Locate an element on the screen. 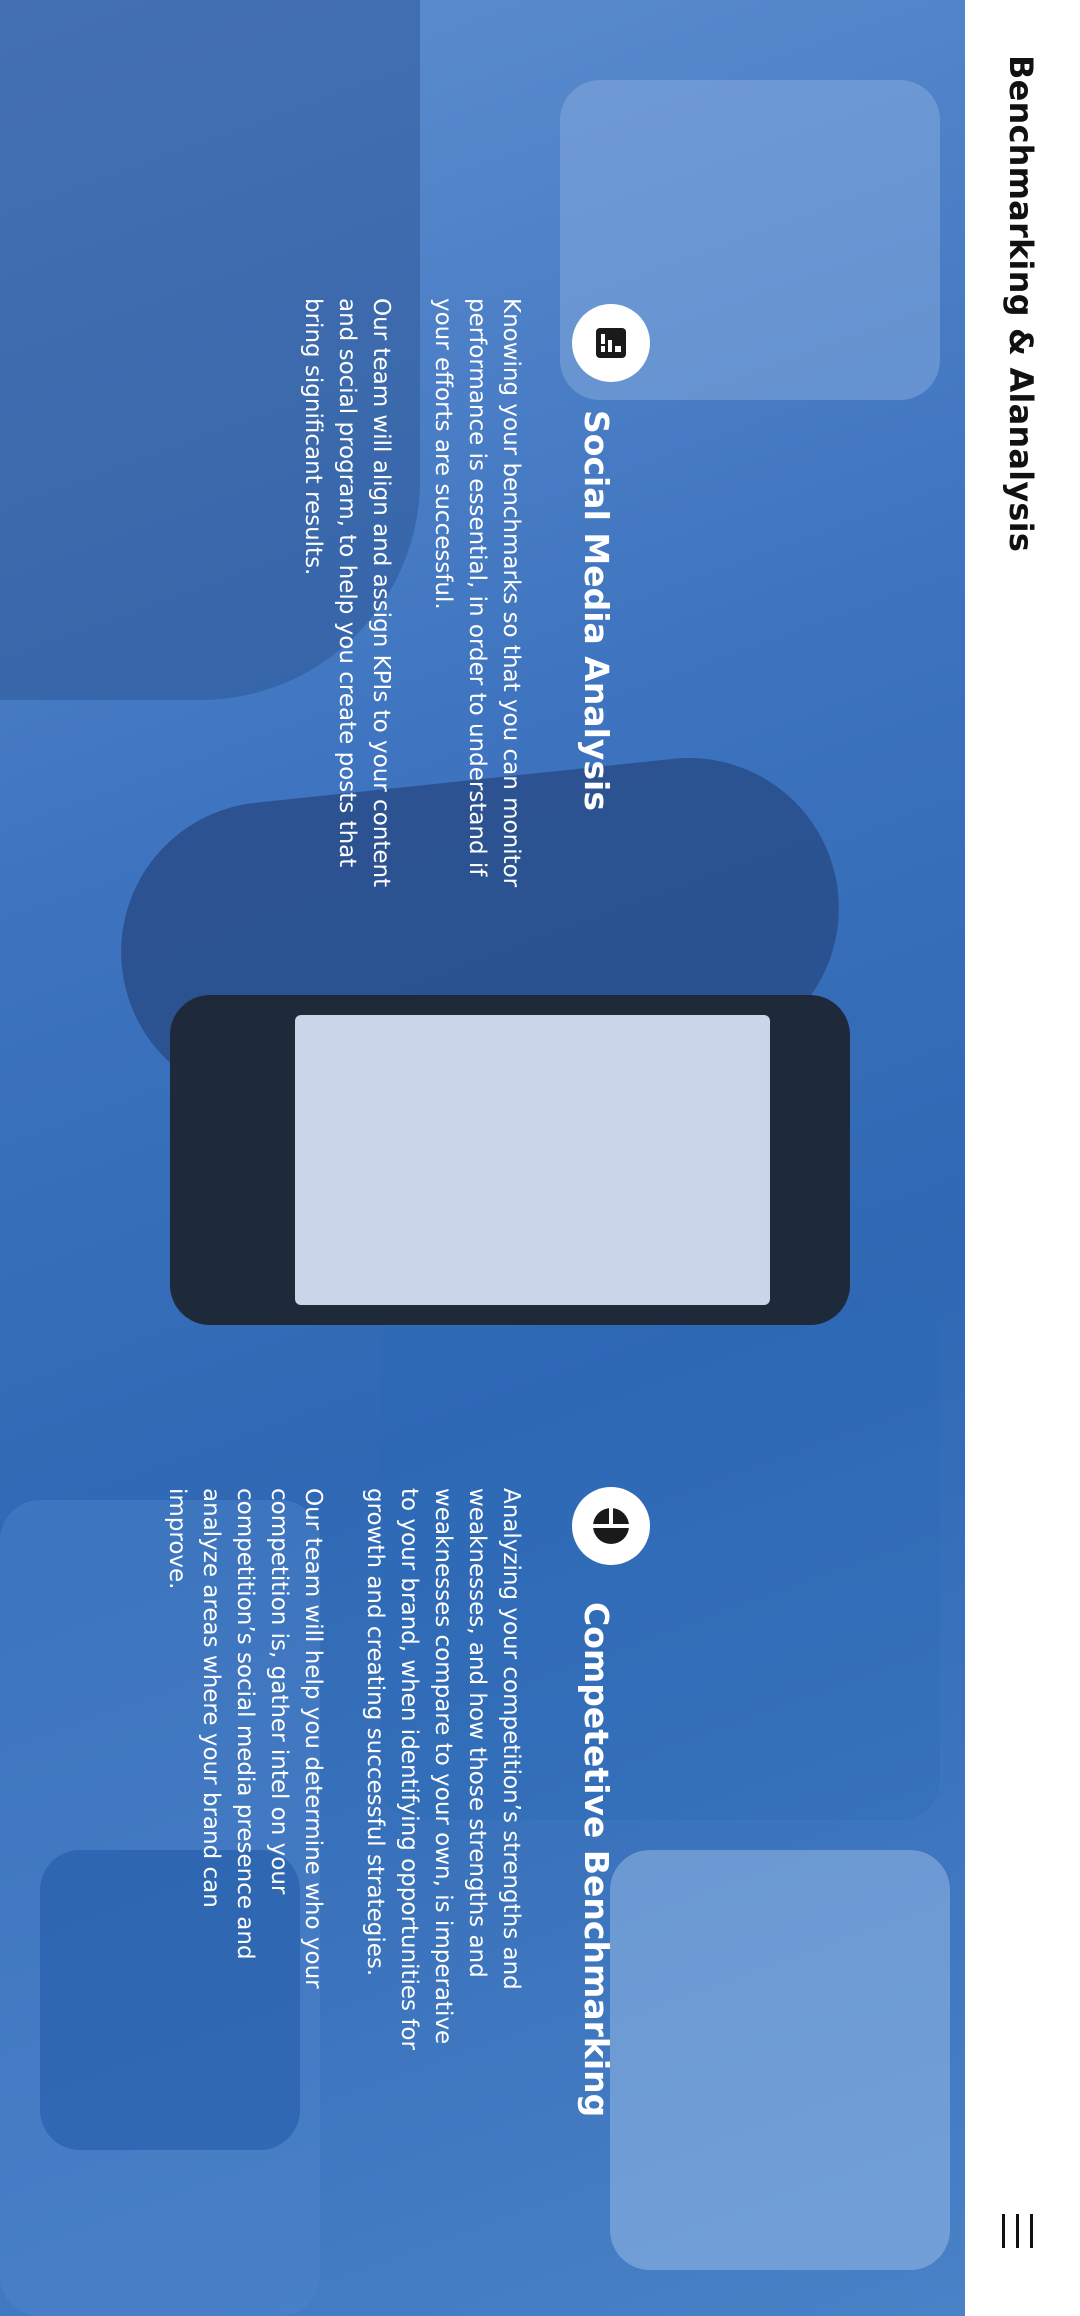 This screenshot has height=2316, width=1080. page-title: Benchmarking & Alanalysis is located at coordinates (1021, 304).